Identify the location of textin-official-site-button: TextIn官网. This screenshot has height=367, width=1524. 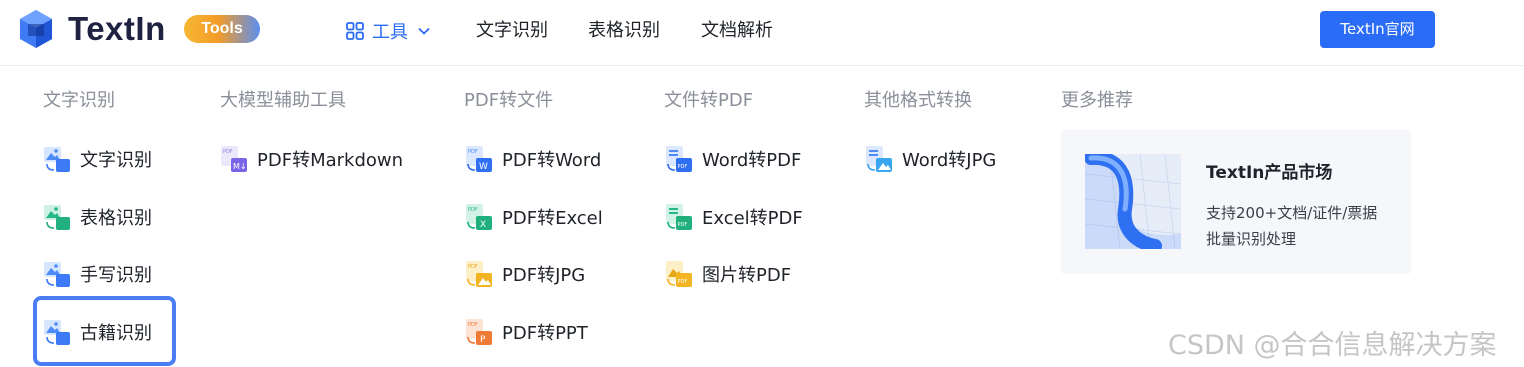
(1377, 29).